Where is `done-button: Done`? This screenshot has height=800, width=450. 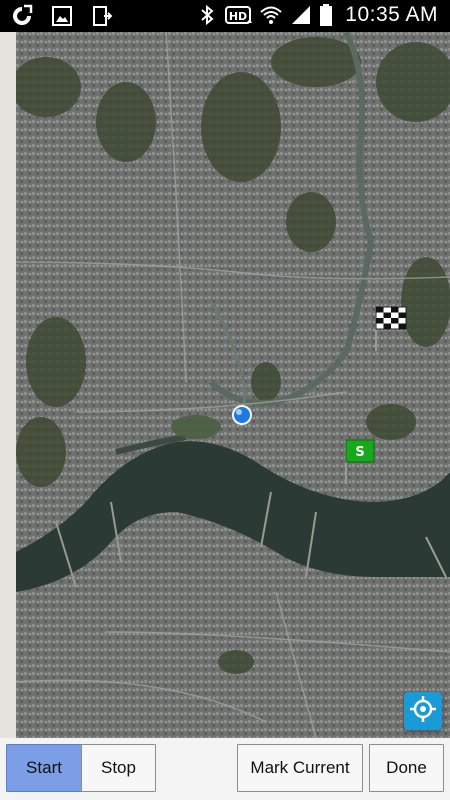 done-button: Done is located at coordinates (406, 768).